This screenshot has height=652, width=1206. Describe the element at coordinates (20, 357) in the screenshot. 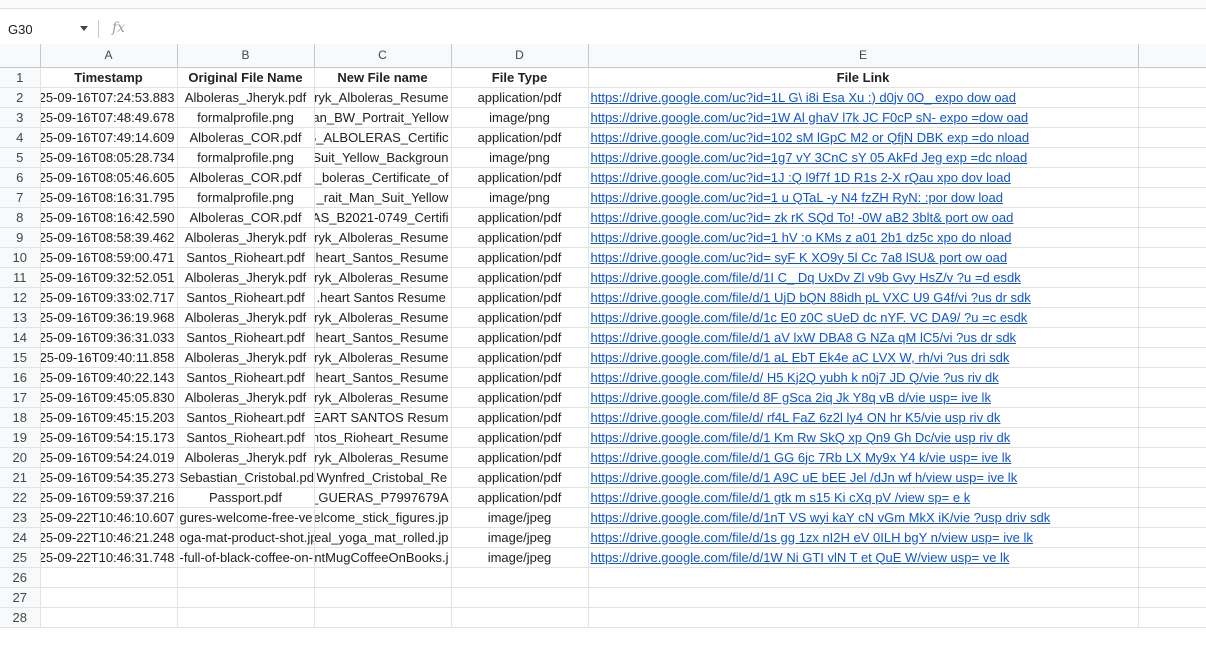

I see `row-number: 15` at that location.